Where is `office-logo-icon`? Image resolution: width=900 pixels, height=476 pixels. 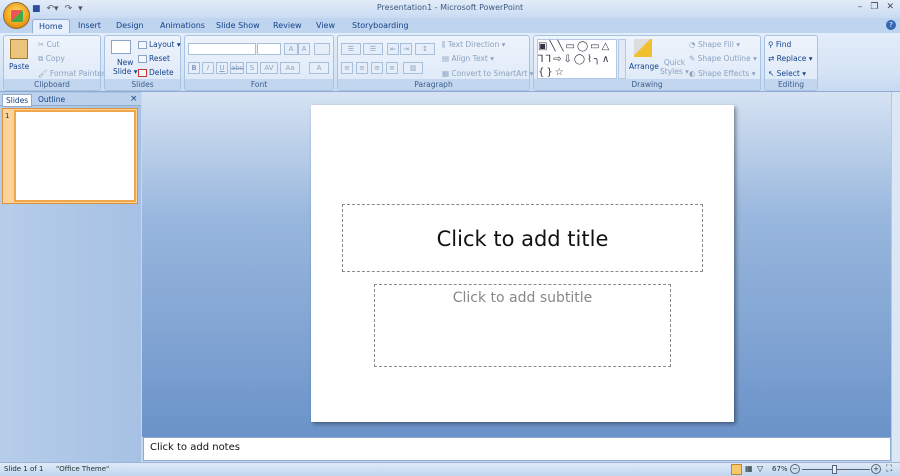
office-logo-icon is located at coordinates (17, 16).